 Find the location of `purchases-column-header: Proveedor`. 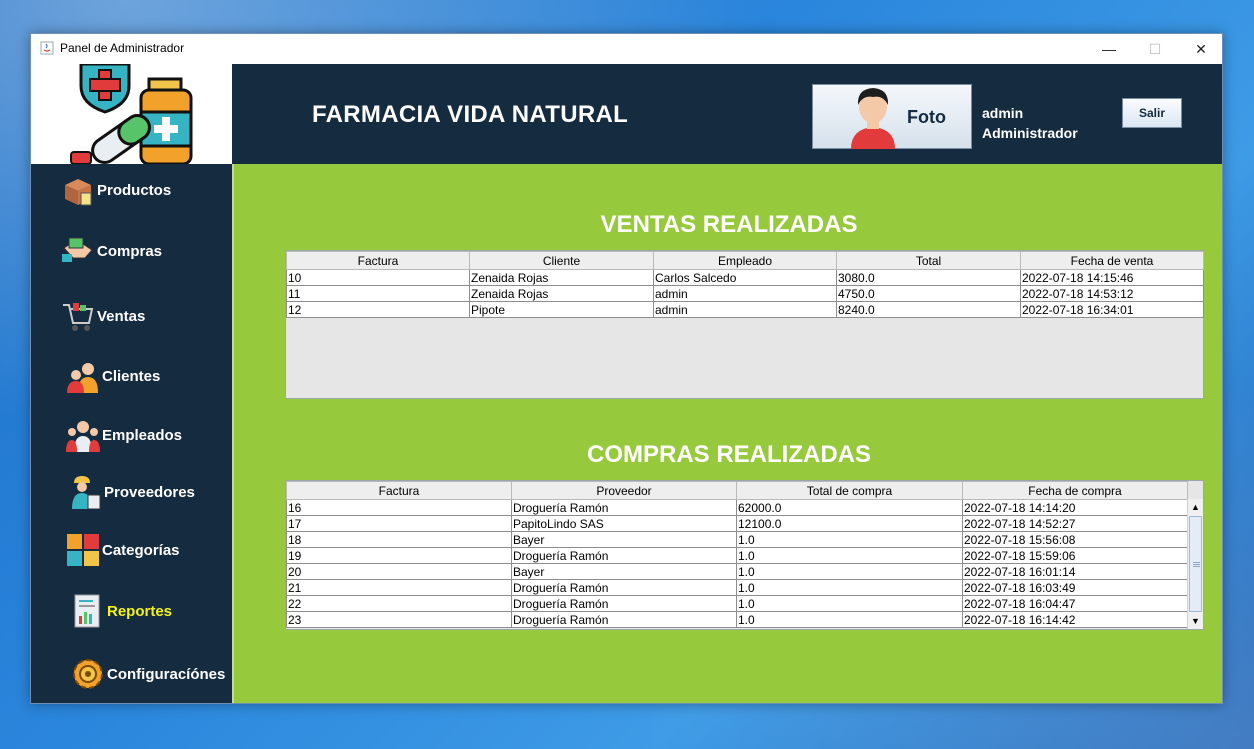

purchases-column-header: Proveedor is located at coordinates (624, 490).